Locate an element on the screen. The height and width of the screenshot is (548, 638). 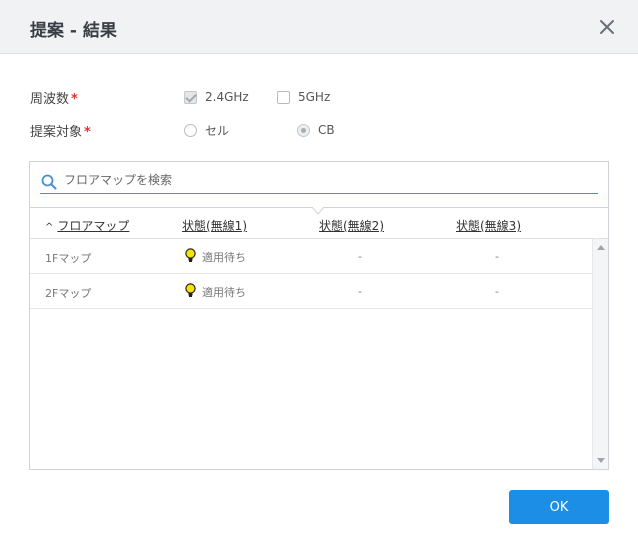
frequency-label-text: 周波数 is located at coordinates (50, 99).